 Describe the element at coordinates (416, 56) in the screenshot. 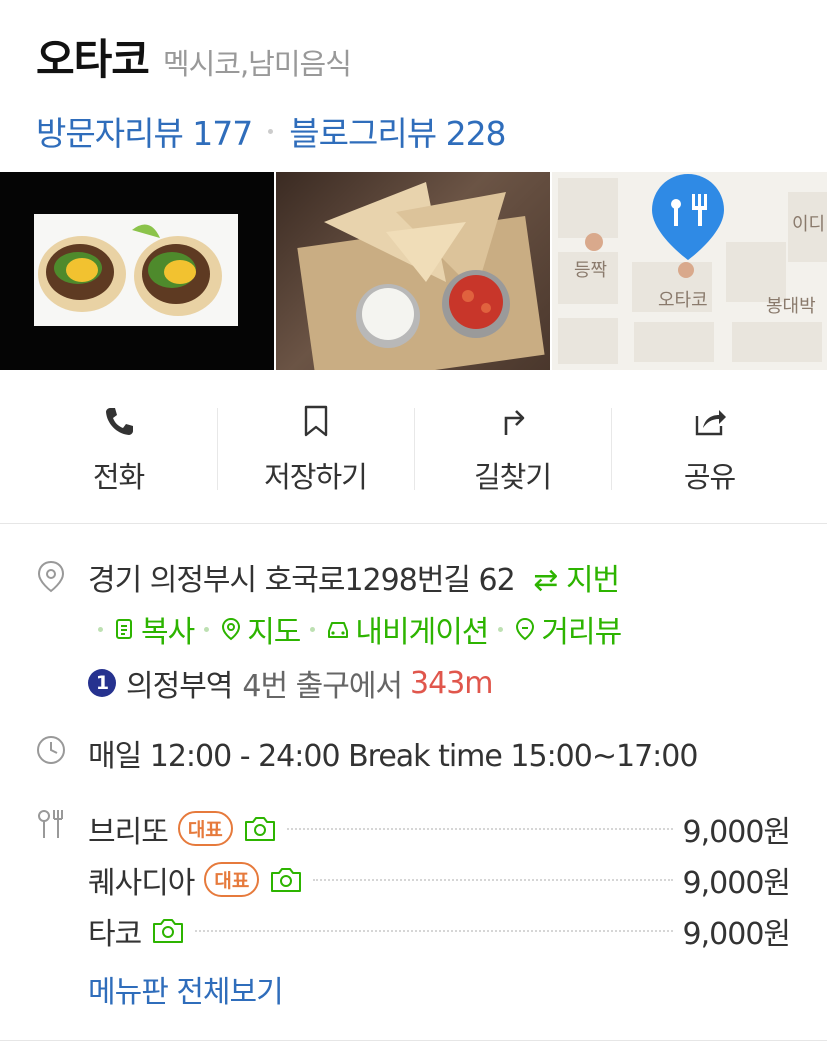

I see `title-row: 오타코 멕시코,남미음식` at that location.